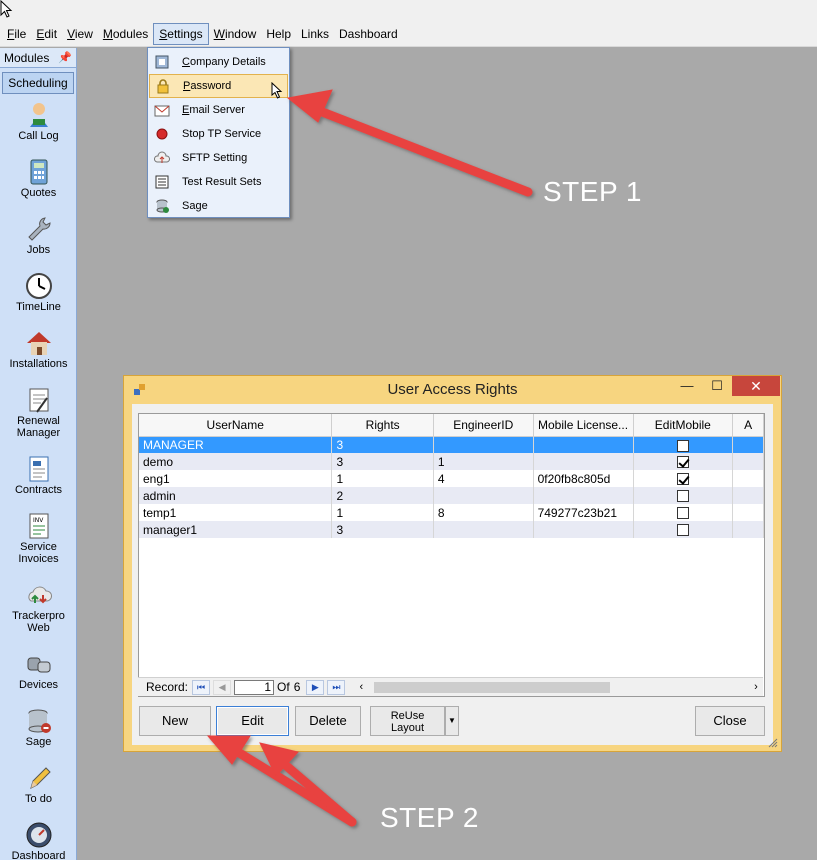 This screenshot has width=817, height=860. I want to click on scroll-left-icon: ‹, so click(361, 687).